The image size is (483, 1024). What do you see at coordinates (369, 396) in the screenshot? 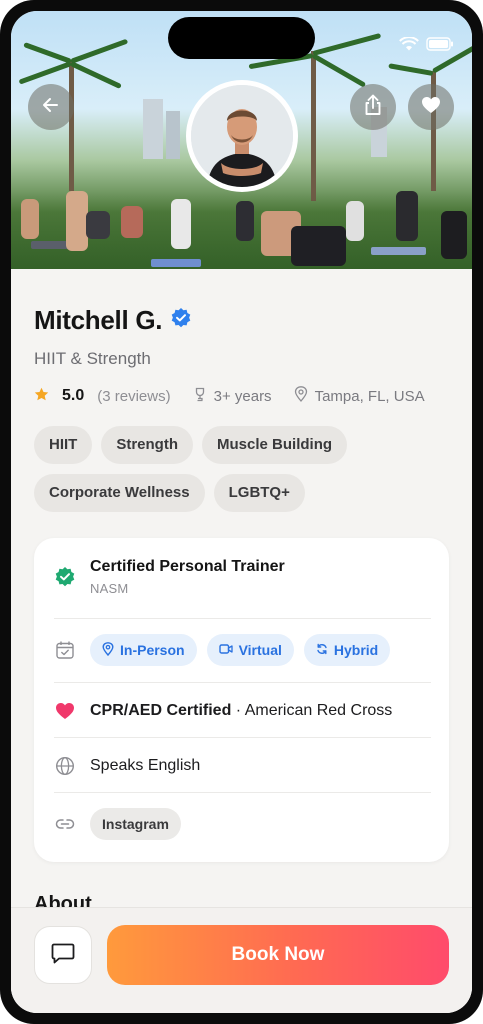
I see `location-value: Tampa, FL, USA` at bounding box center [369, 396].